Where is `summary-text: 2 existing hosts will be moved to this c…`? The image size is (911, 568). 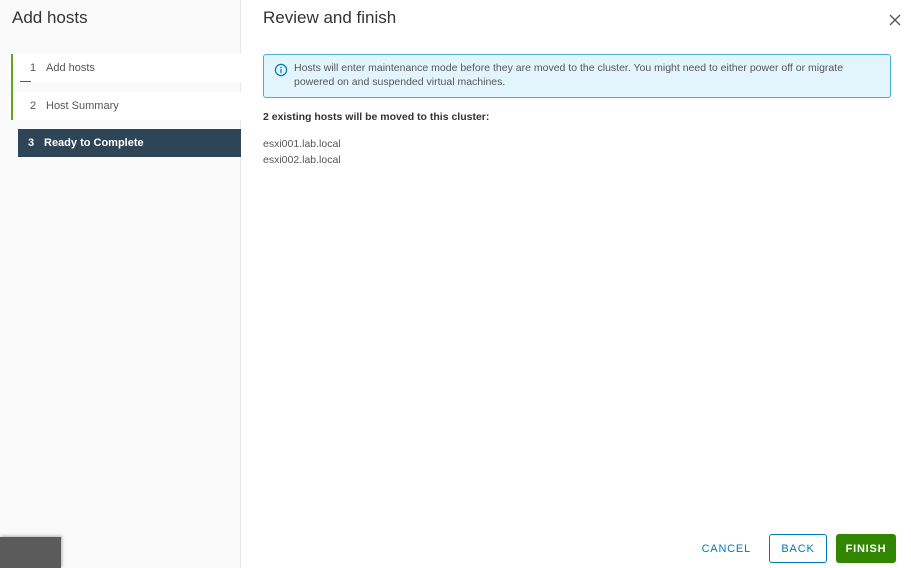
summary-text: 2 existing hosts will be moved to this c… is located at coordinates (376, 117).